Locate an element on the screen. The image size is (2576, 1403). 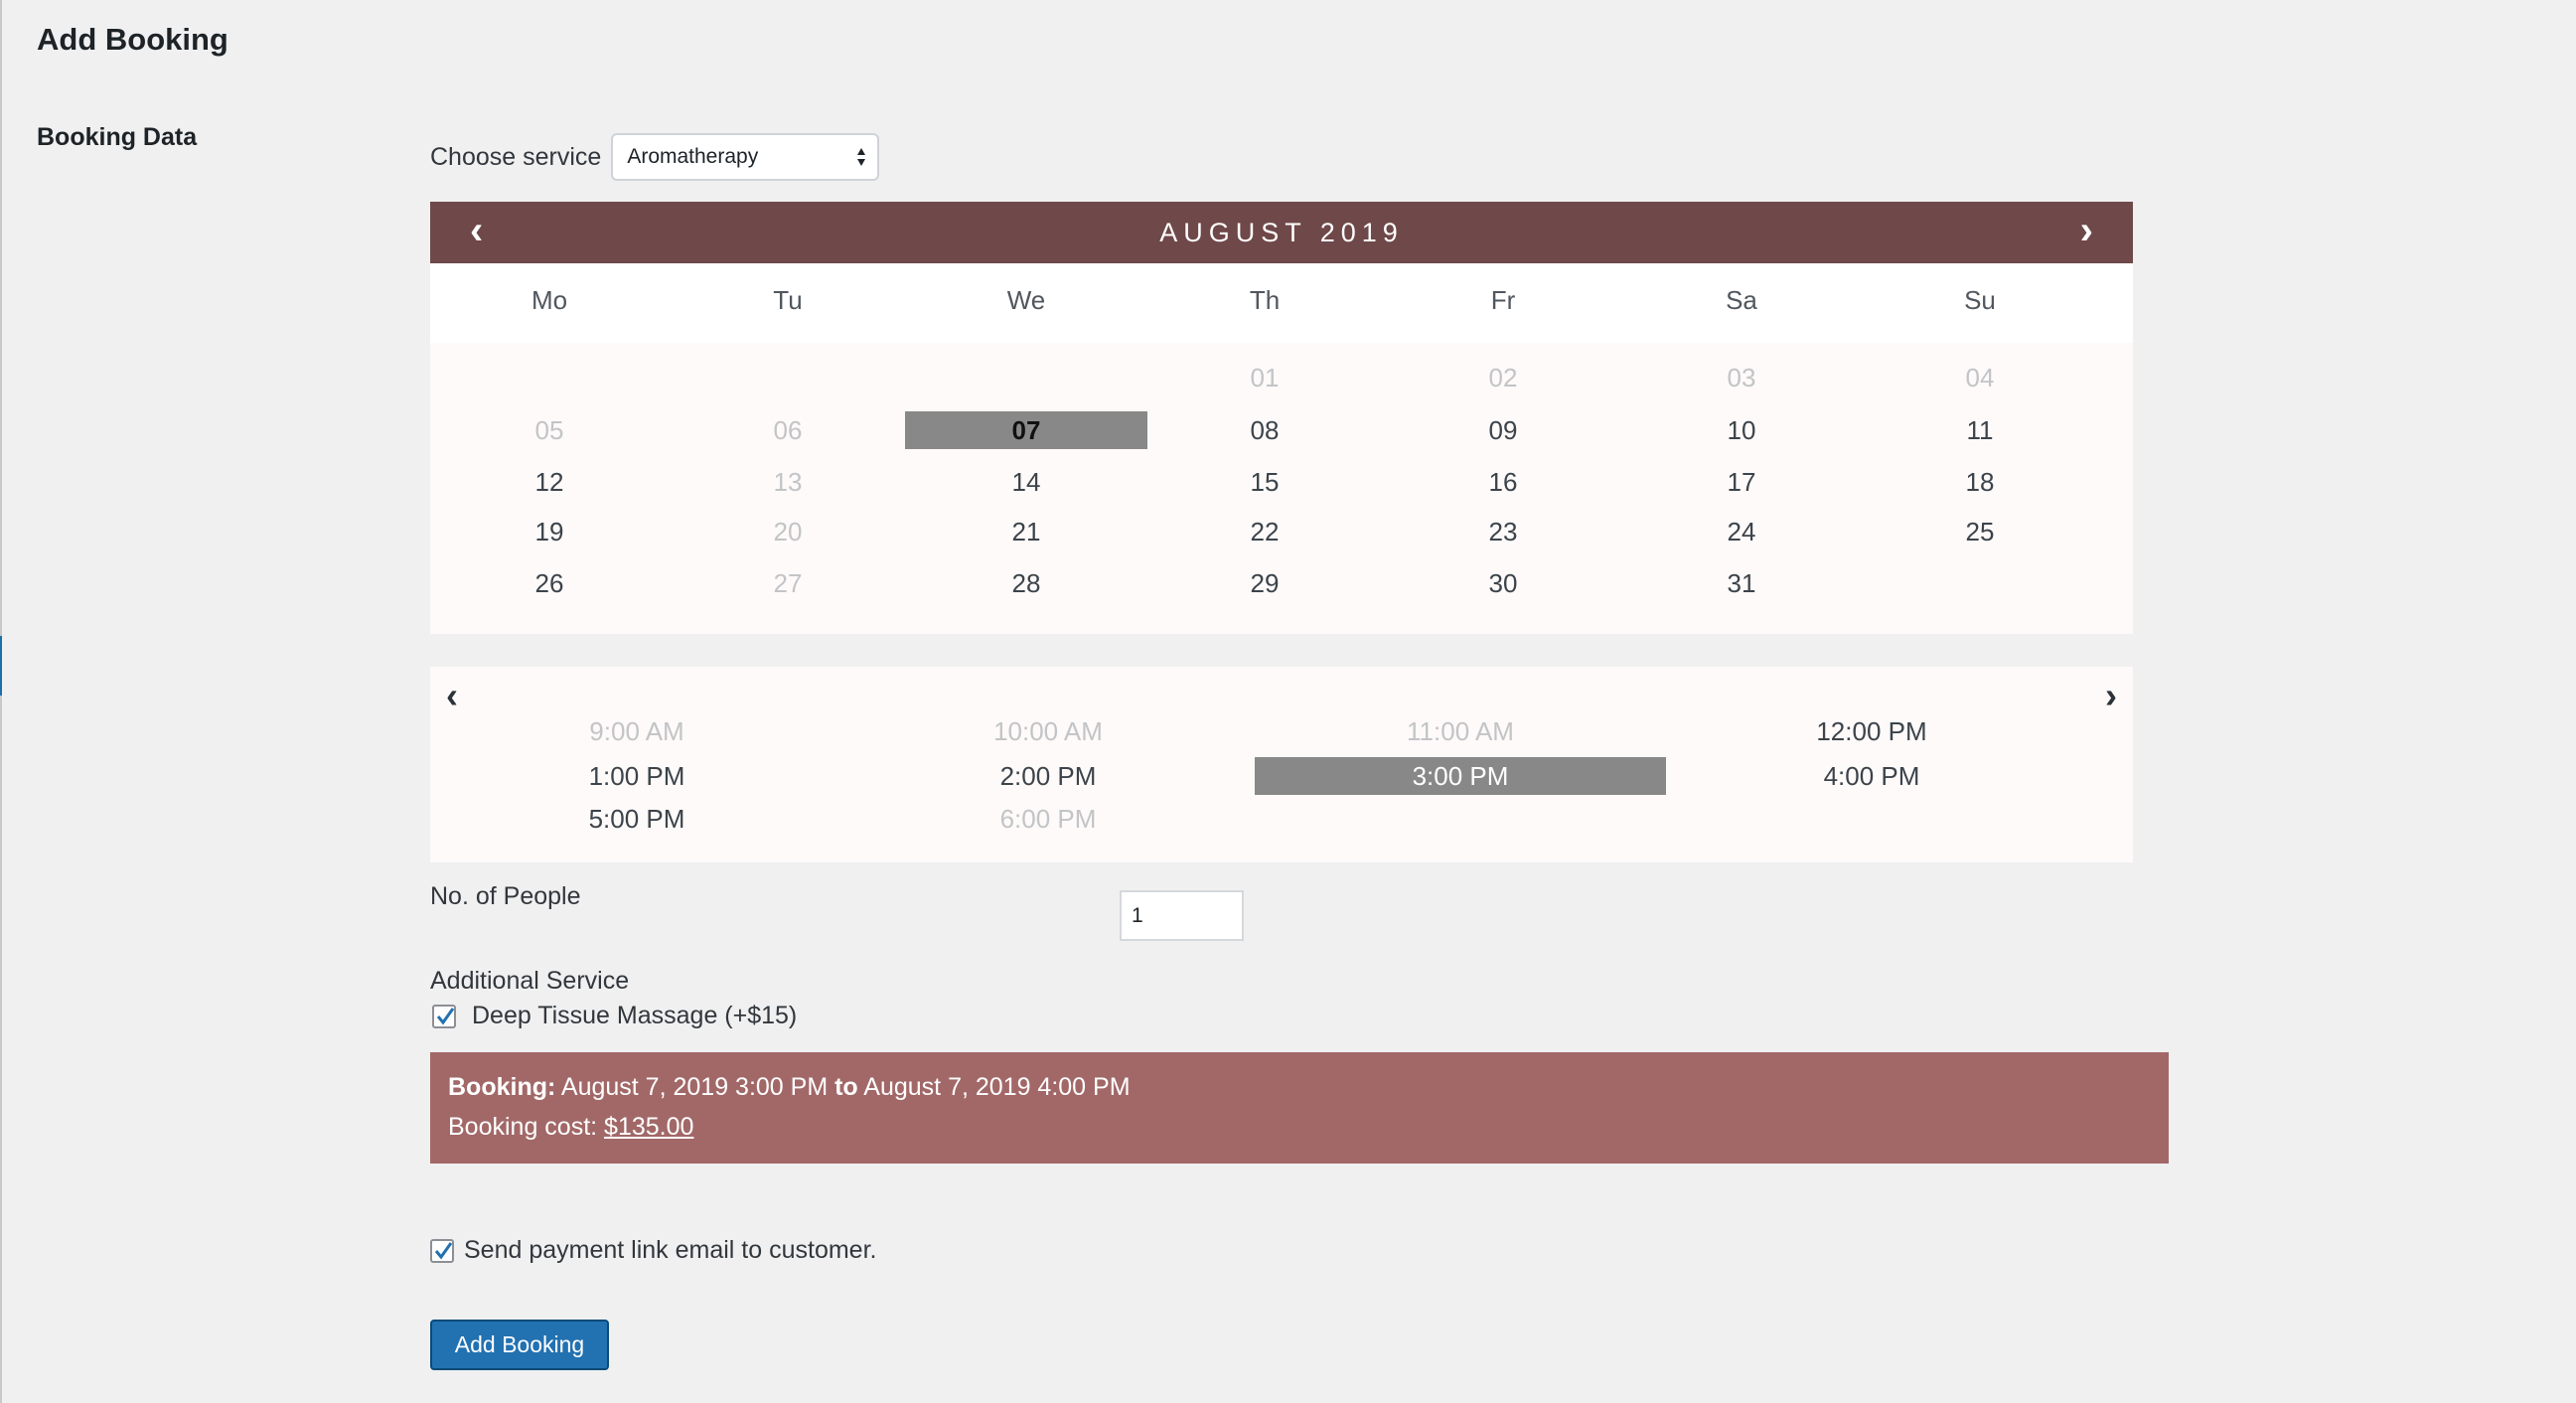
calendar-day: 25 is located at coordinates (1980, 531).